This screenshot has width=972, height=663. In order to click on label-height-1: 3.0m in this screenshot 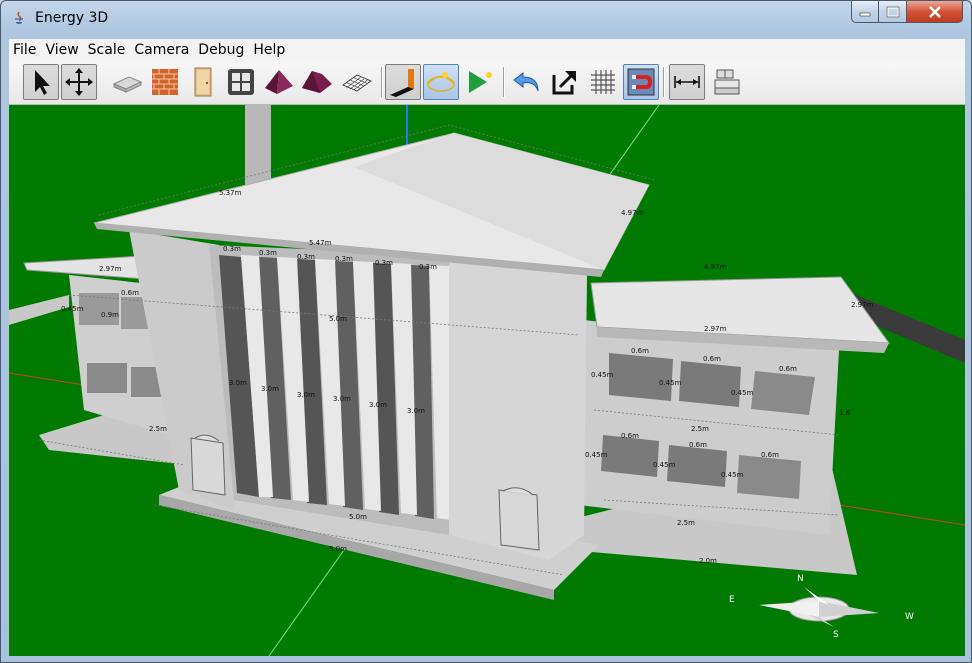, I will do `click(238, 383)`.